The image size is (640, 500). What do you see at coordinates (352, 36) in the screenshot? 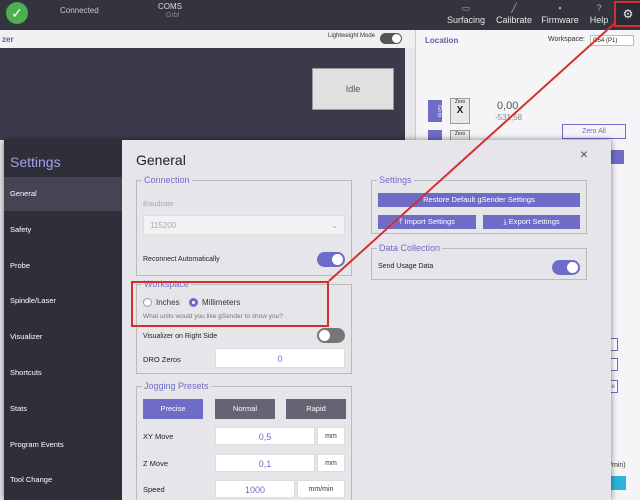
I see `lightweight-mode-label: Lightweight Mode` at bounding box center [352, 36].